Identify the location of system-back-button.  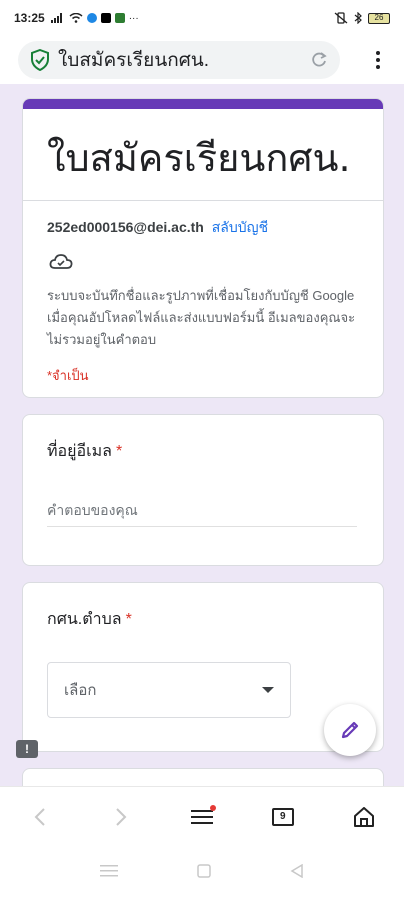
(297, 873).